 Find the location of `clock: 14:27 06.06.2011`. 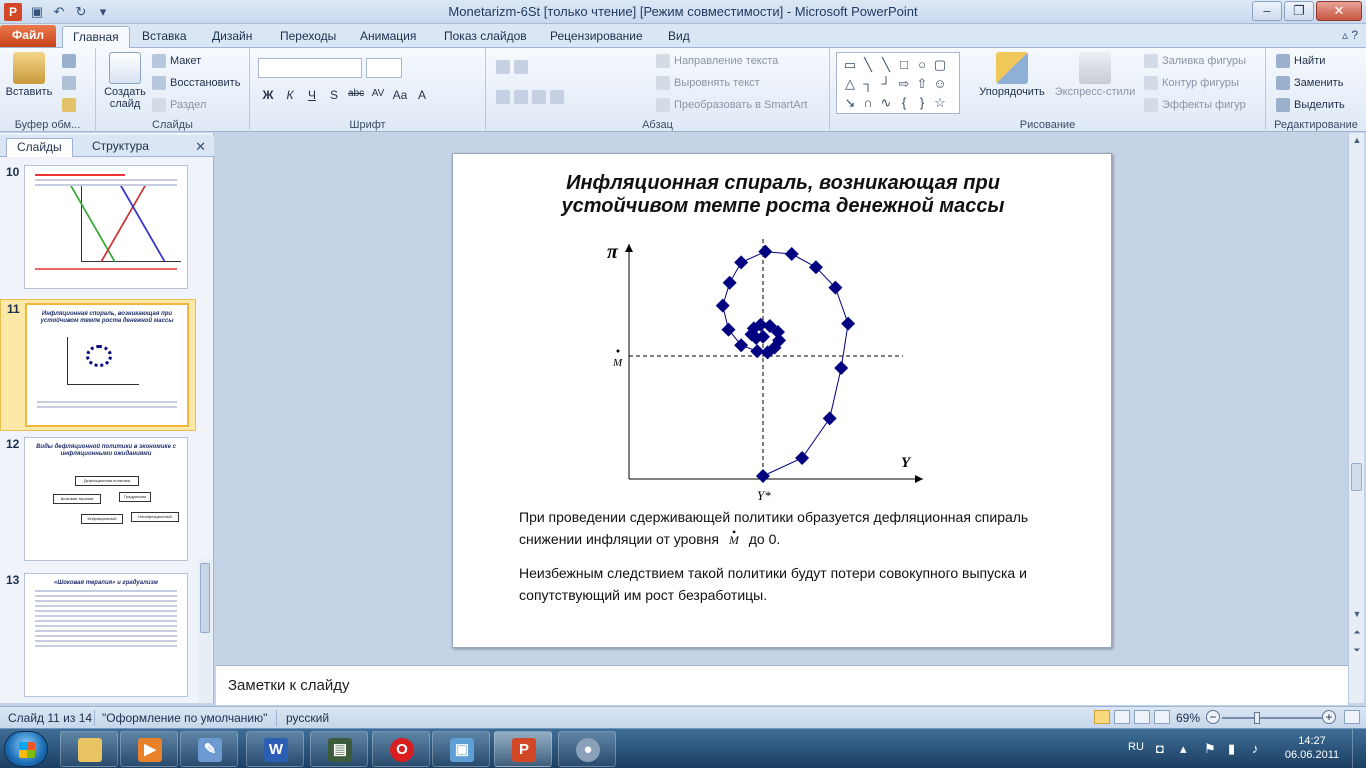

clock: 14:27 06.06.2011 is located at coordinates (1312, 748).